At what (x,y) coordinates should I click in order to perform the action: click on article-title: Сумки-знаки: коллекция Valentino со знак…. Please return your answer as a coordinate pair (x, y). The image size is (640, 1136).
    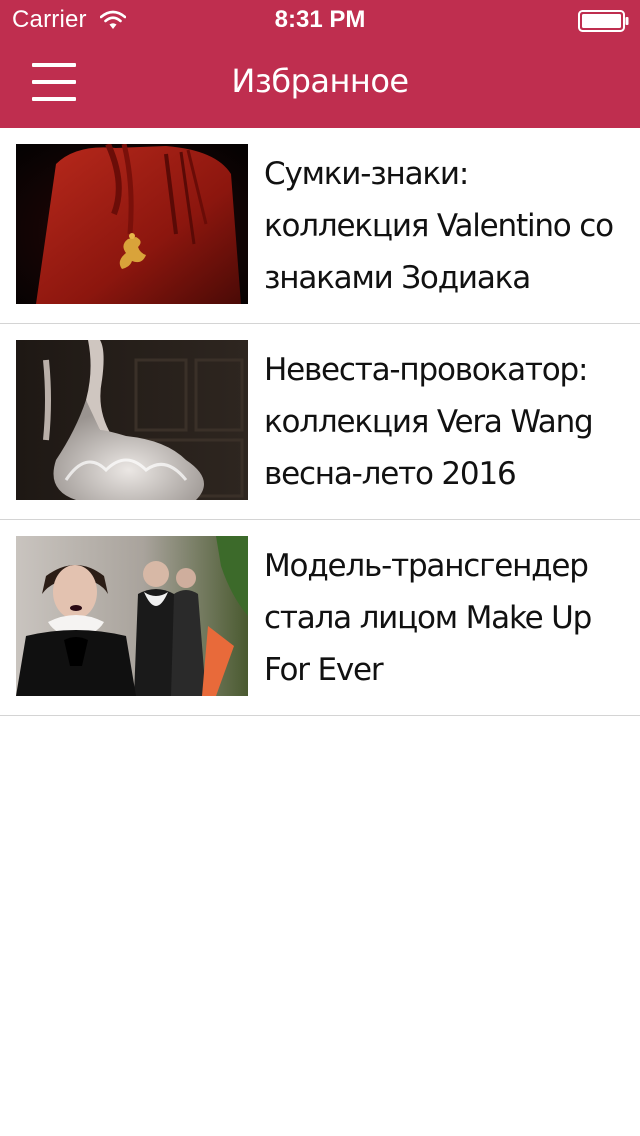
    Looking at the image, I should click on (447, 225).